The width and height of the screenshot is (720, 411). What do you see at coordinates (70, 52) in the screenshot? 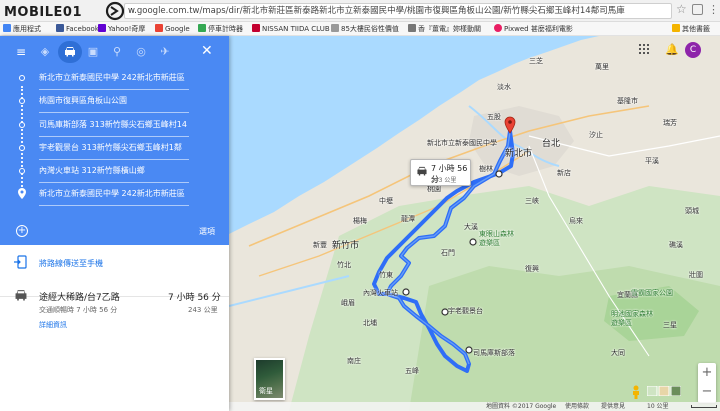
I see `mode-drive-button` at bounding box center [70, 52].